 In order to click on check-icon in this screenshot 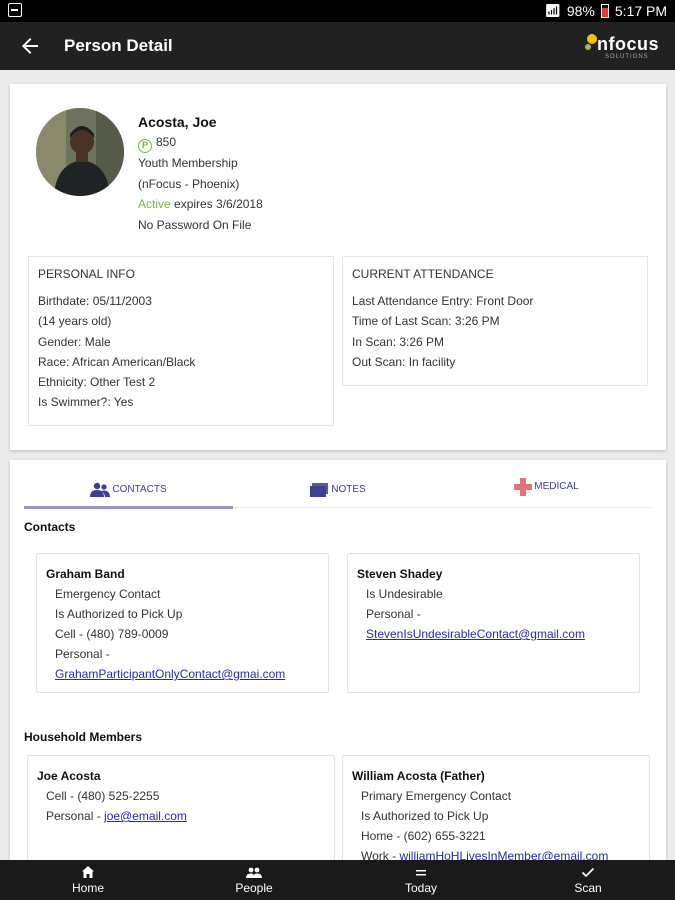, I will do `click(588, 872)`.